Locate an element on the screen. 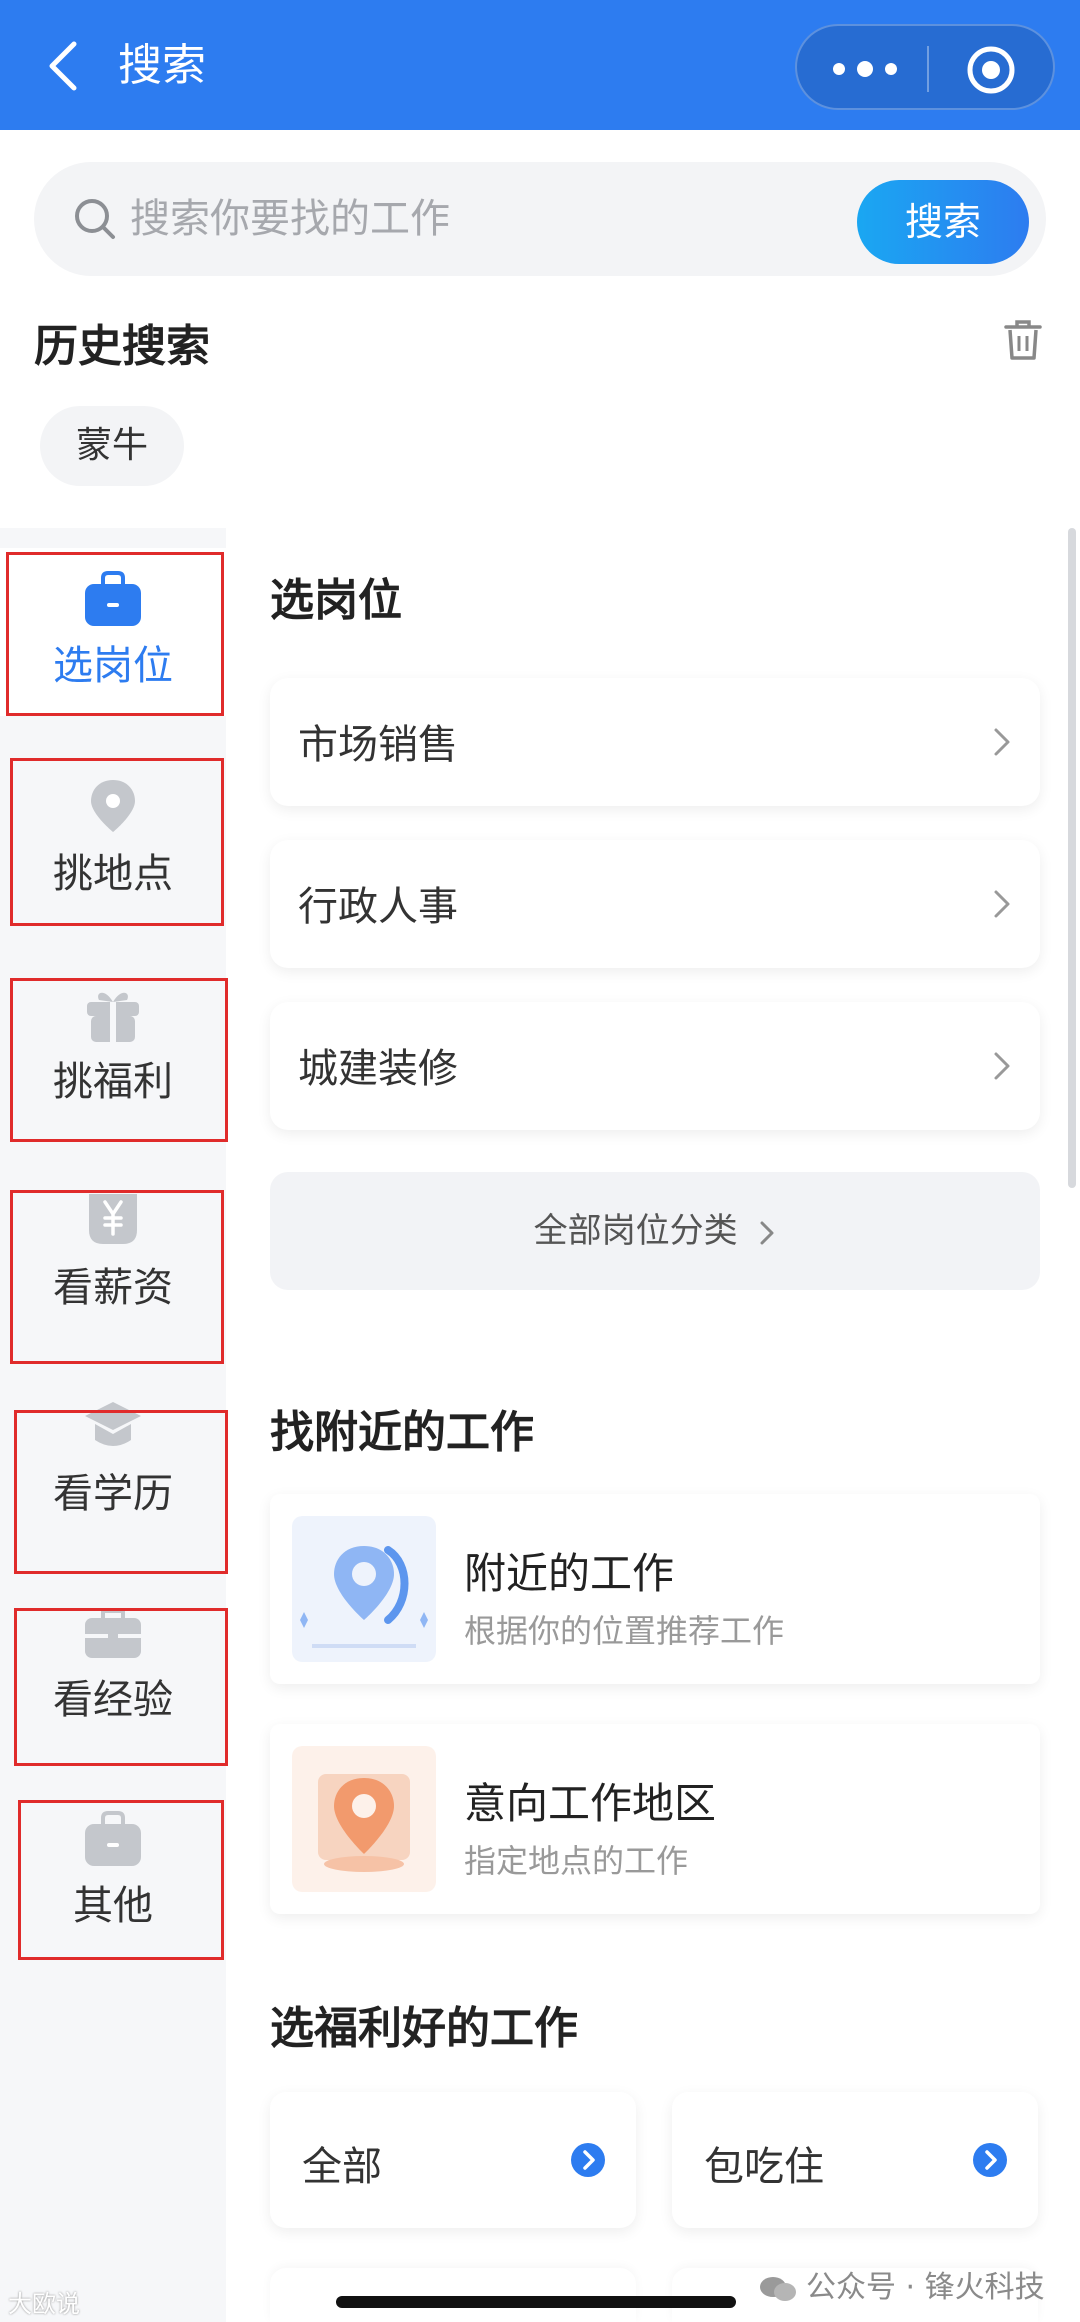 The image size is (1080, 2322). card-title: 附近的工作 is located at coordinates (569, 1573).